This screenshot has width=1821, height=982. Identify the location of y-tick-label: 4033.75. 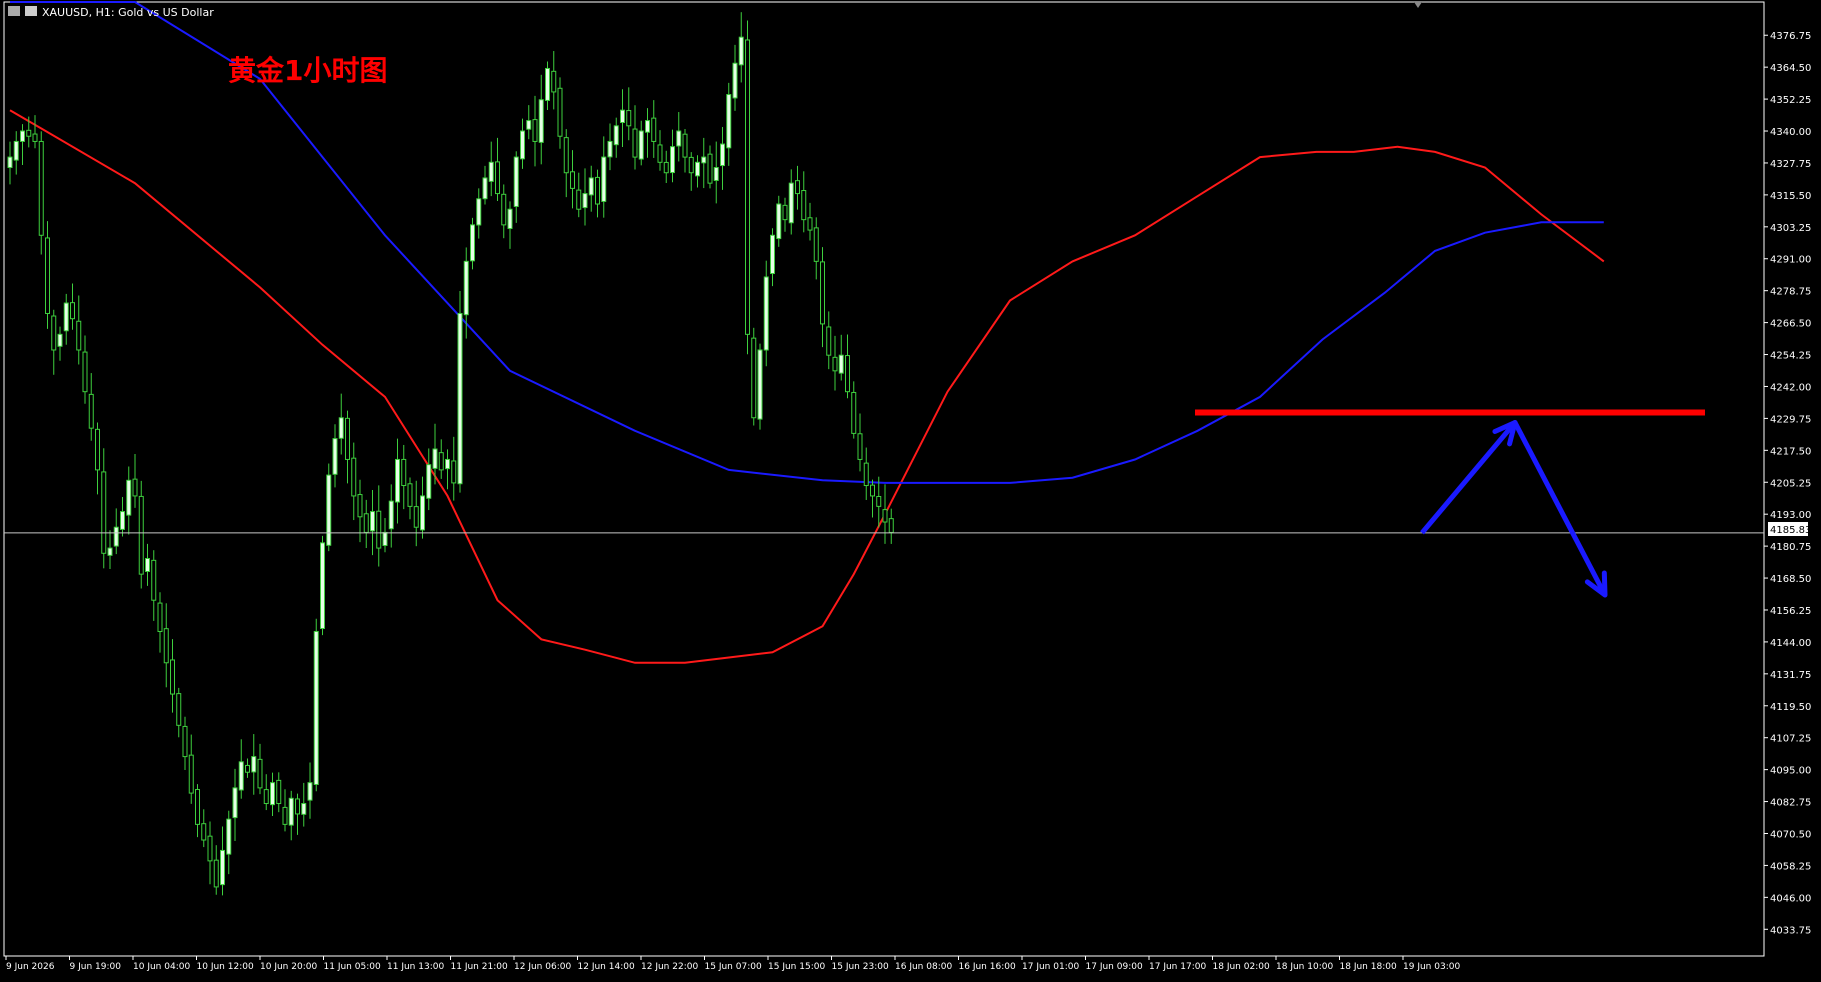
(1790, 930).